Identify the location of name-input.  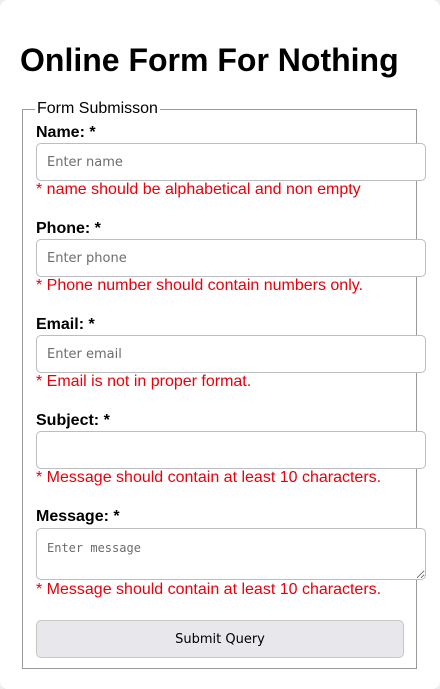
(231, 162).